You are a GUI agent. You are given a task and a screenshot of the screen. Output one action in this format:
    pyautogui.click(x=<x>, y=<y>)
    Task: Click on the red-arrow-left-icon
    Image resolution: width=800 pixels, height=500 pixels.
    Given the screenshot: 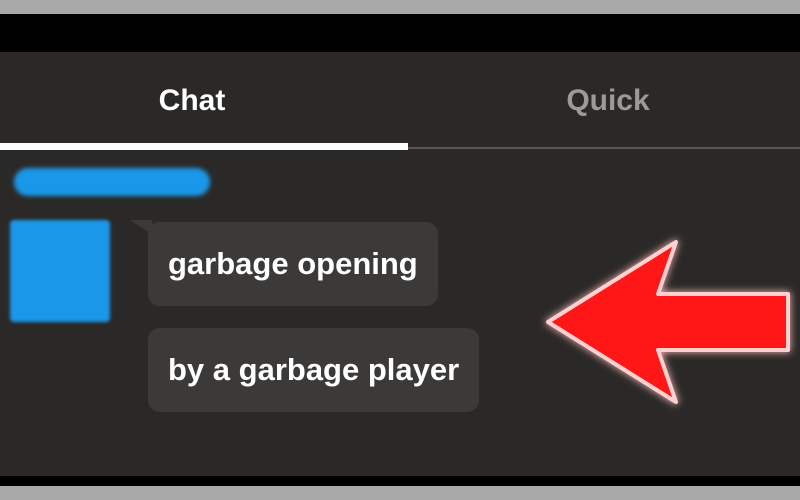 What is the action you would take?
    pyautogui.click(x=668, y=322)
    